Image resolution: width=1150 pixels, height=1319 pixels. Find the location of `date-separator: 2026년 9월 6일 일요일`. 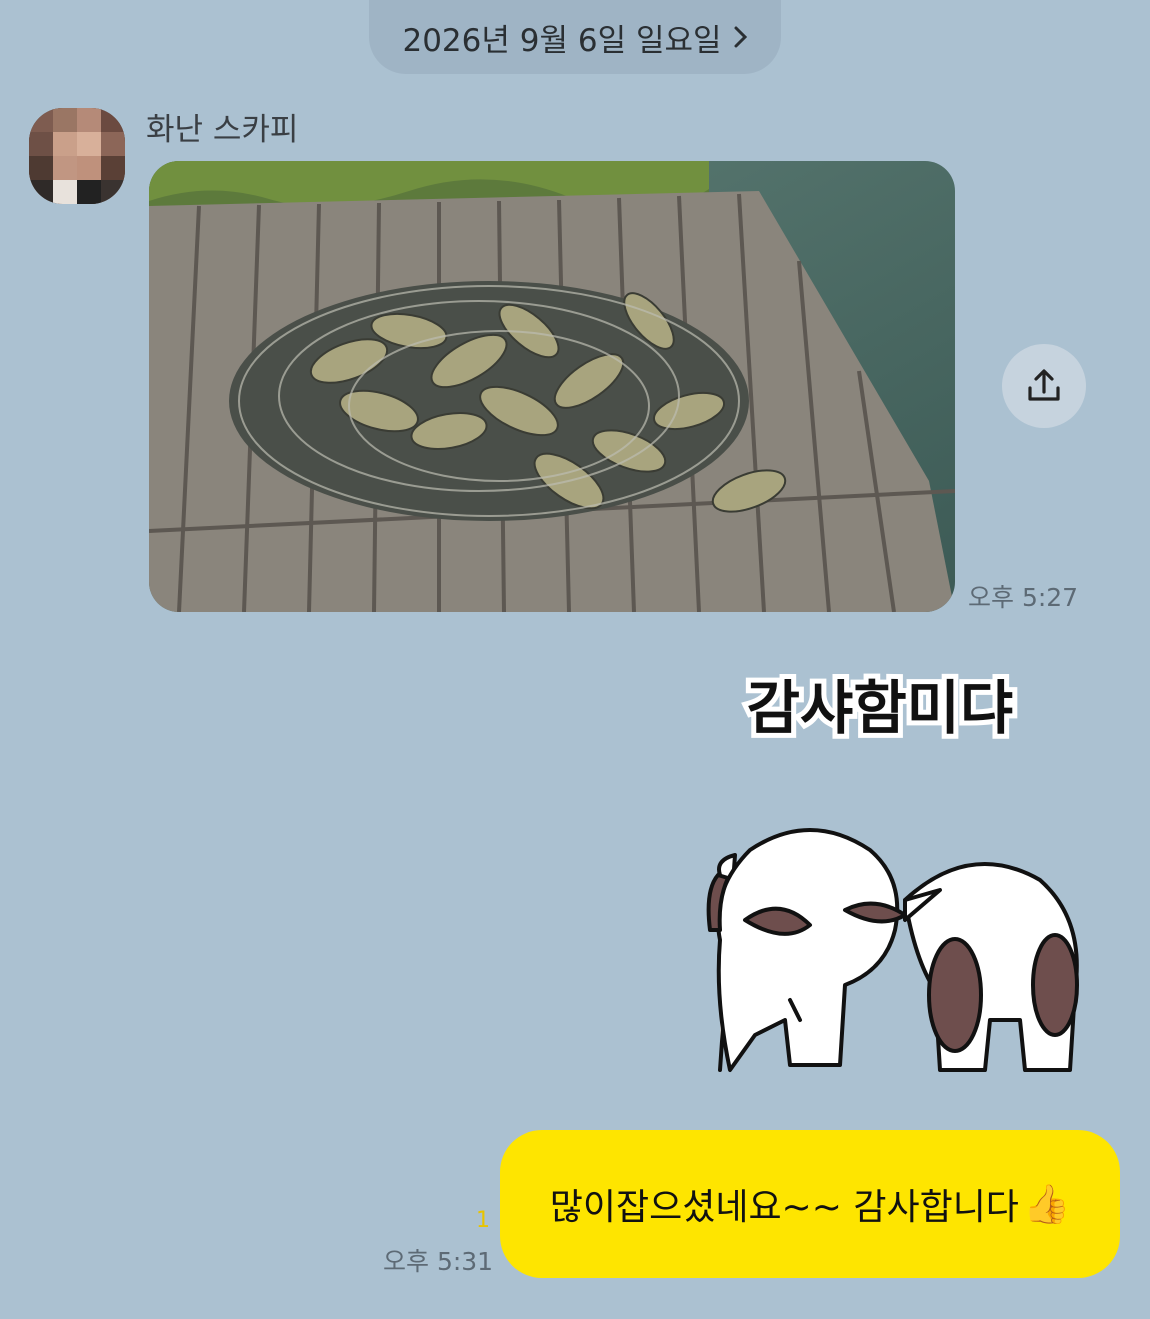

date-separator: 2026년 9월 6일 일요일 is located at coordinates (575, 37).